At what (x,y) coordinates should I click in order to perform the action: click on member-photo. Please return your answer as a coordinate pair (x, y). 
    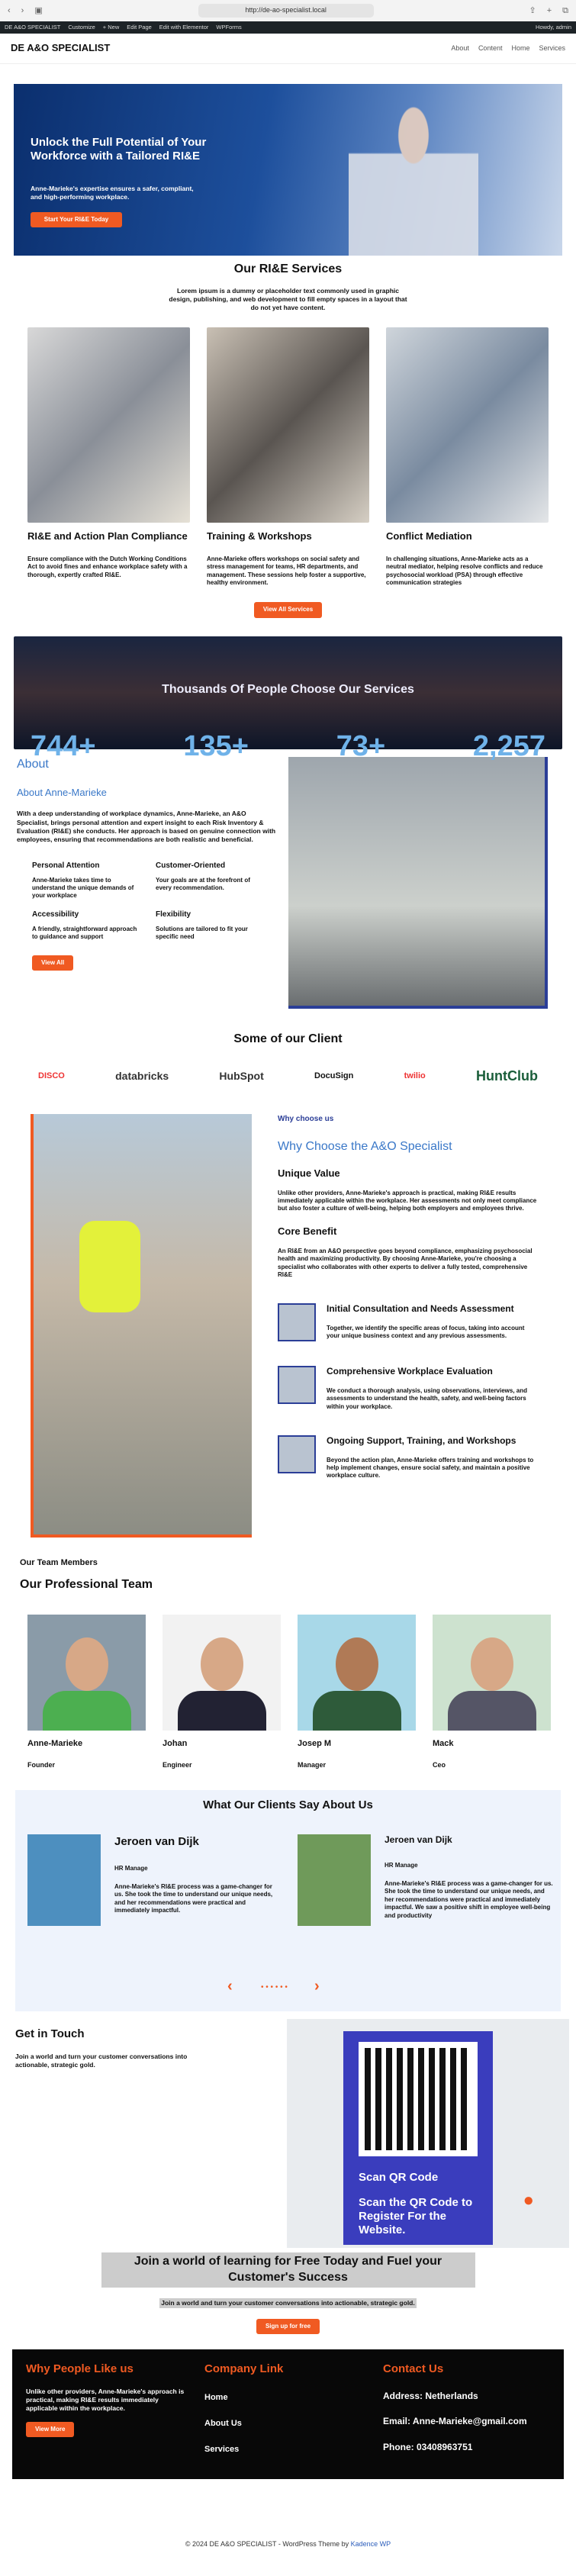
    Looking at the image, I should click on (492, 1673).